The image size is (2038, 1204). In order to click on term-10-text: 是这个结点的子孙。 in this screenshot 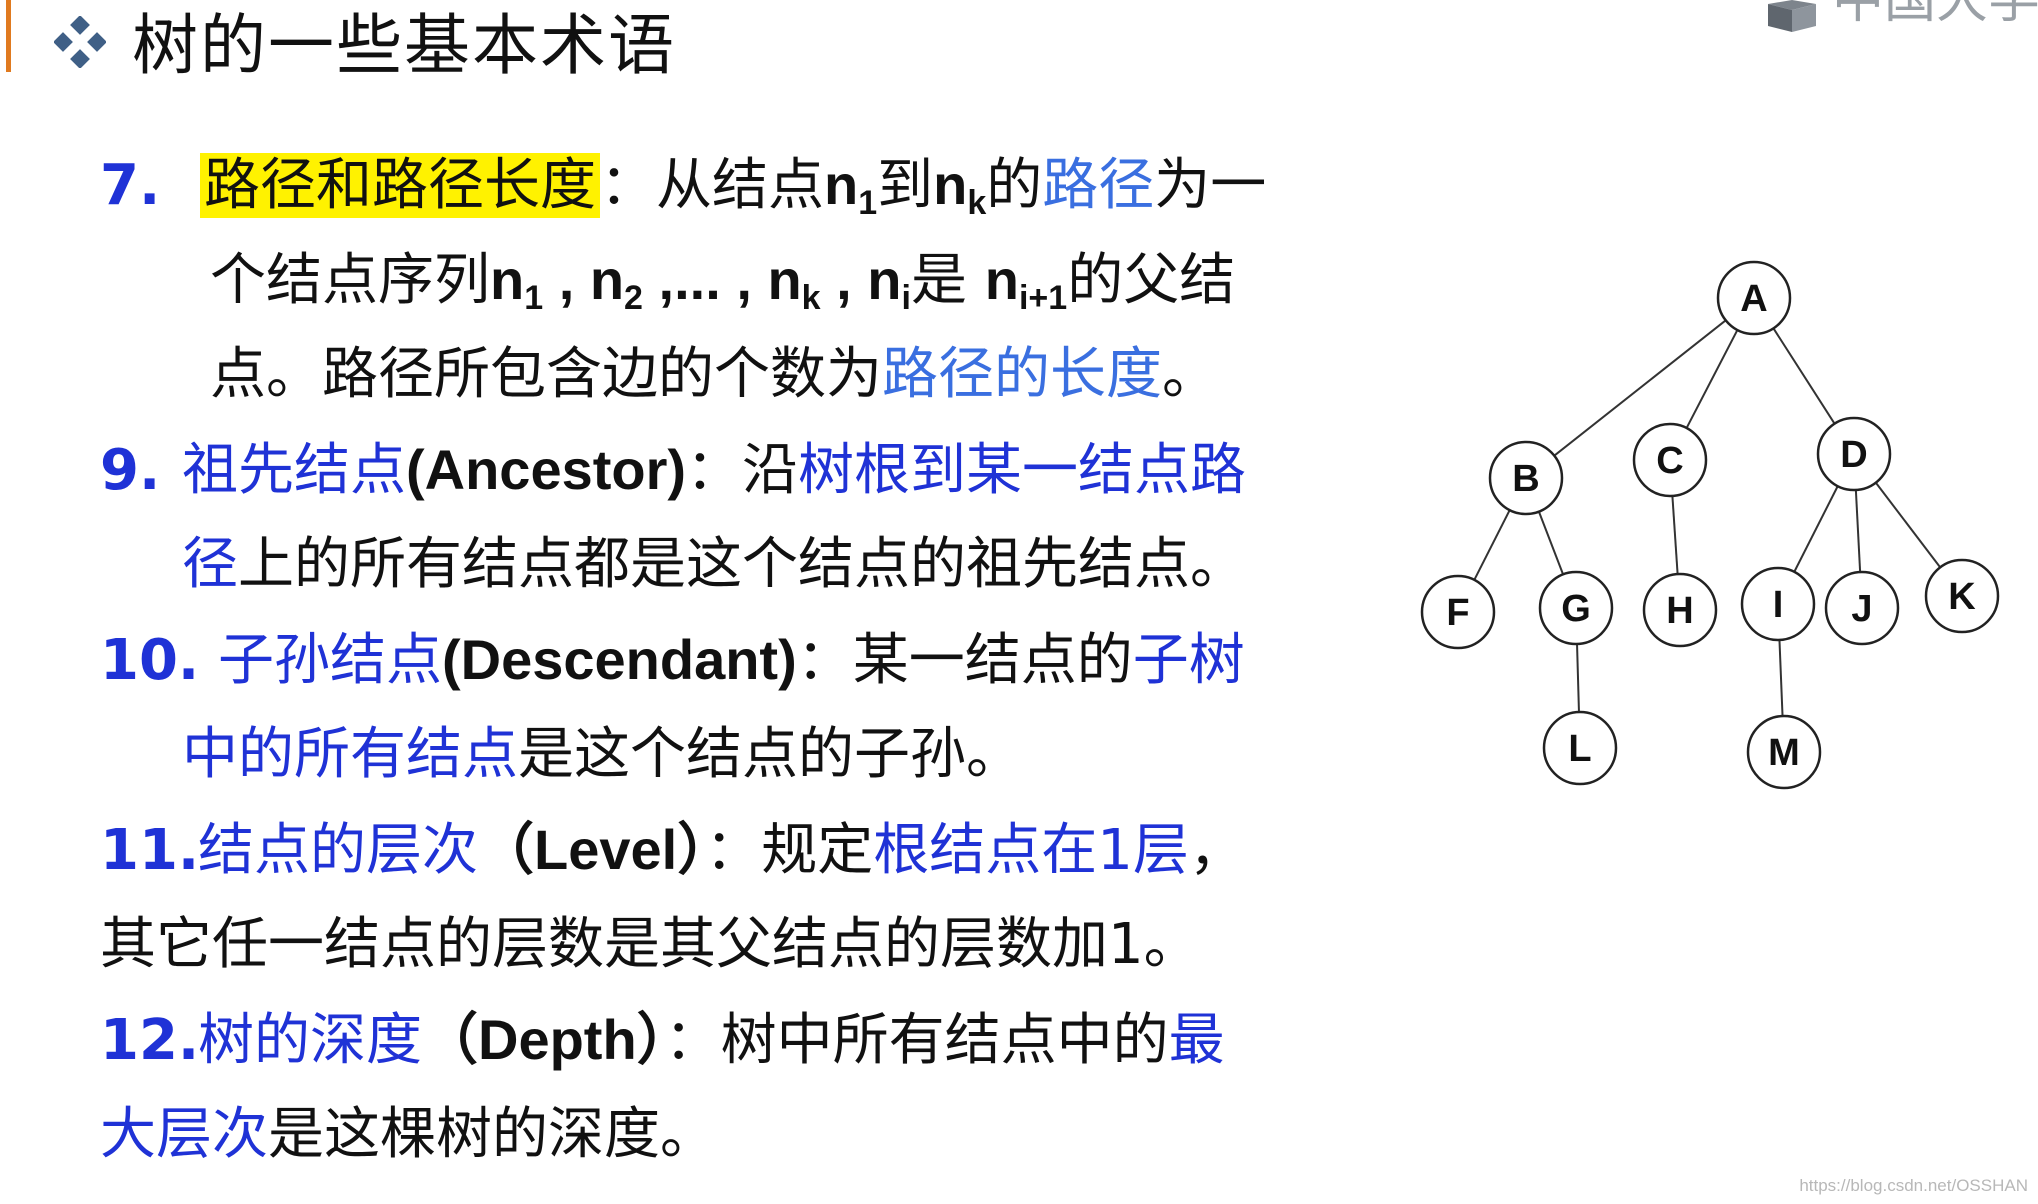, I will do `click(770, 754)`.